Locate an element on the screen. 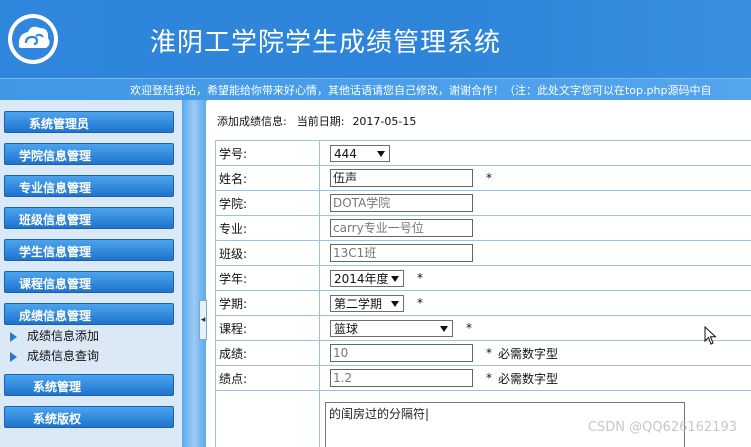 The height and width of the screenshot is (447, 751). form-row-score: 成绩: 10 * 必需数字型 is located at coordinates (483, 353).